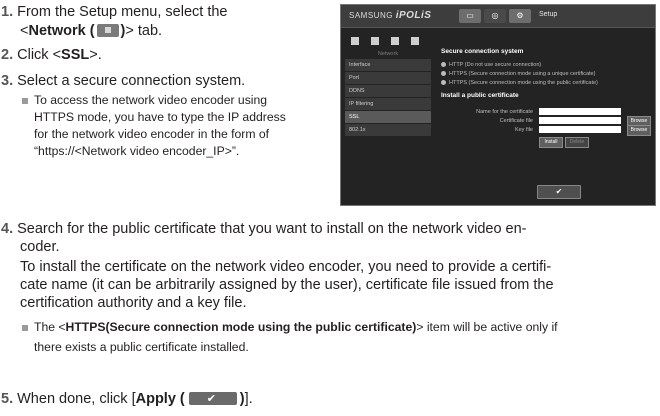 The image size is (660, 416). What do you see at coordinates (580, 129) in the screenshot?
I see `key-file-input` at bounding box center [580, 129].